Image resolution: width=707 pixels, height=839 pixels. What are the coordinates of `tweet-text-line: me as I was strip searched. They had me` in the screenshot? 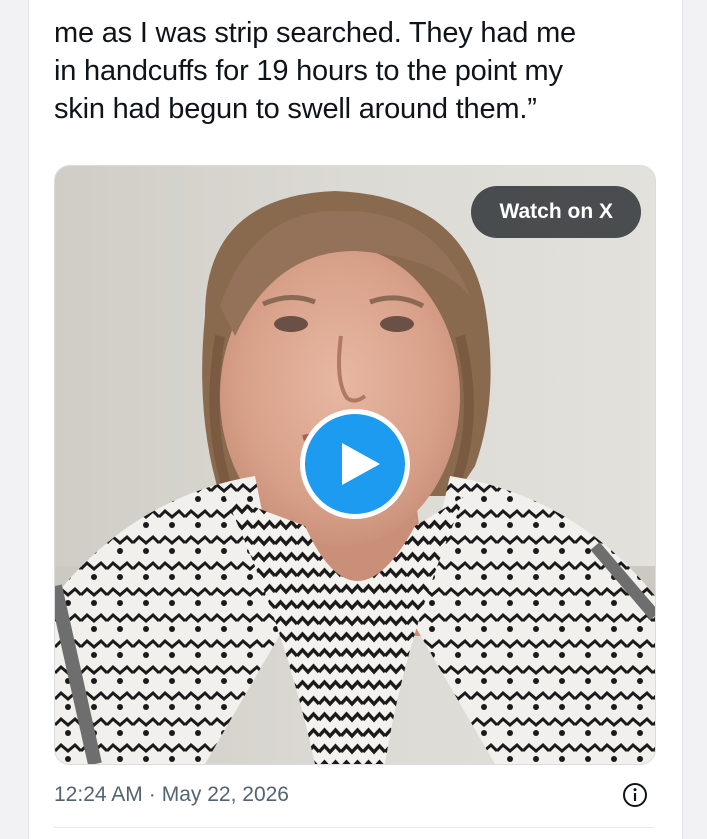 It's located at (315, 33).